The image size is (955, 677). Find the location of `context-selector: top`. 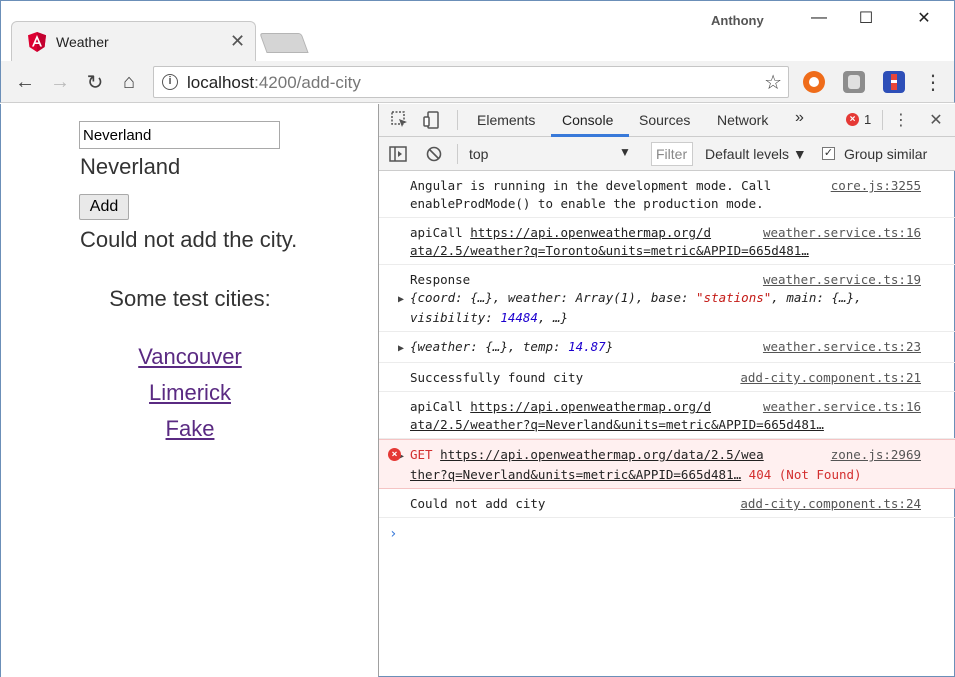

context-selector: top is located at coordinates (478, 154).